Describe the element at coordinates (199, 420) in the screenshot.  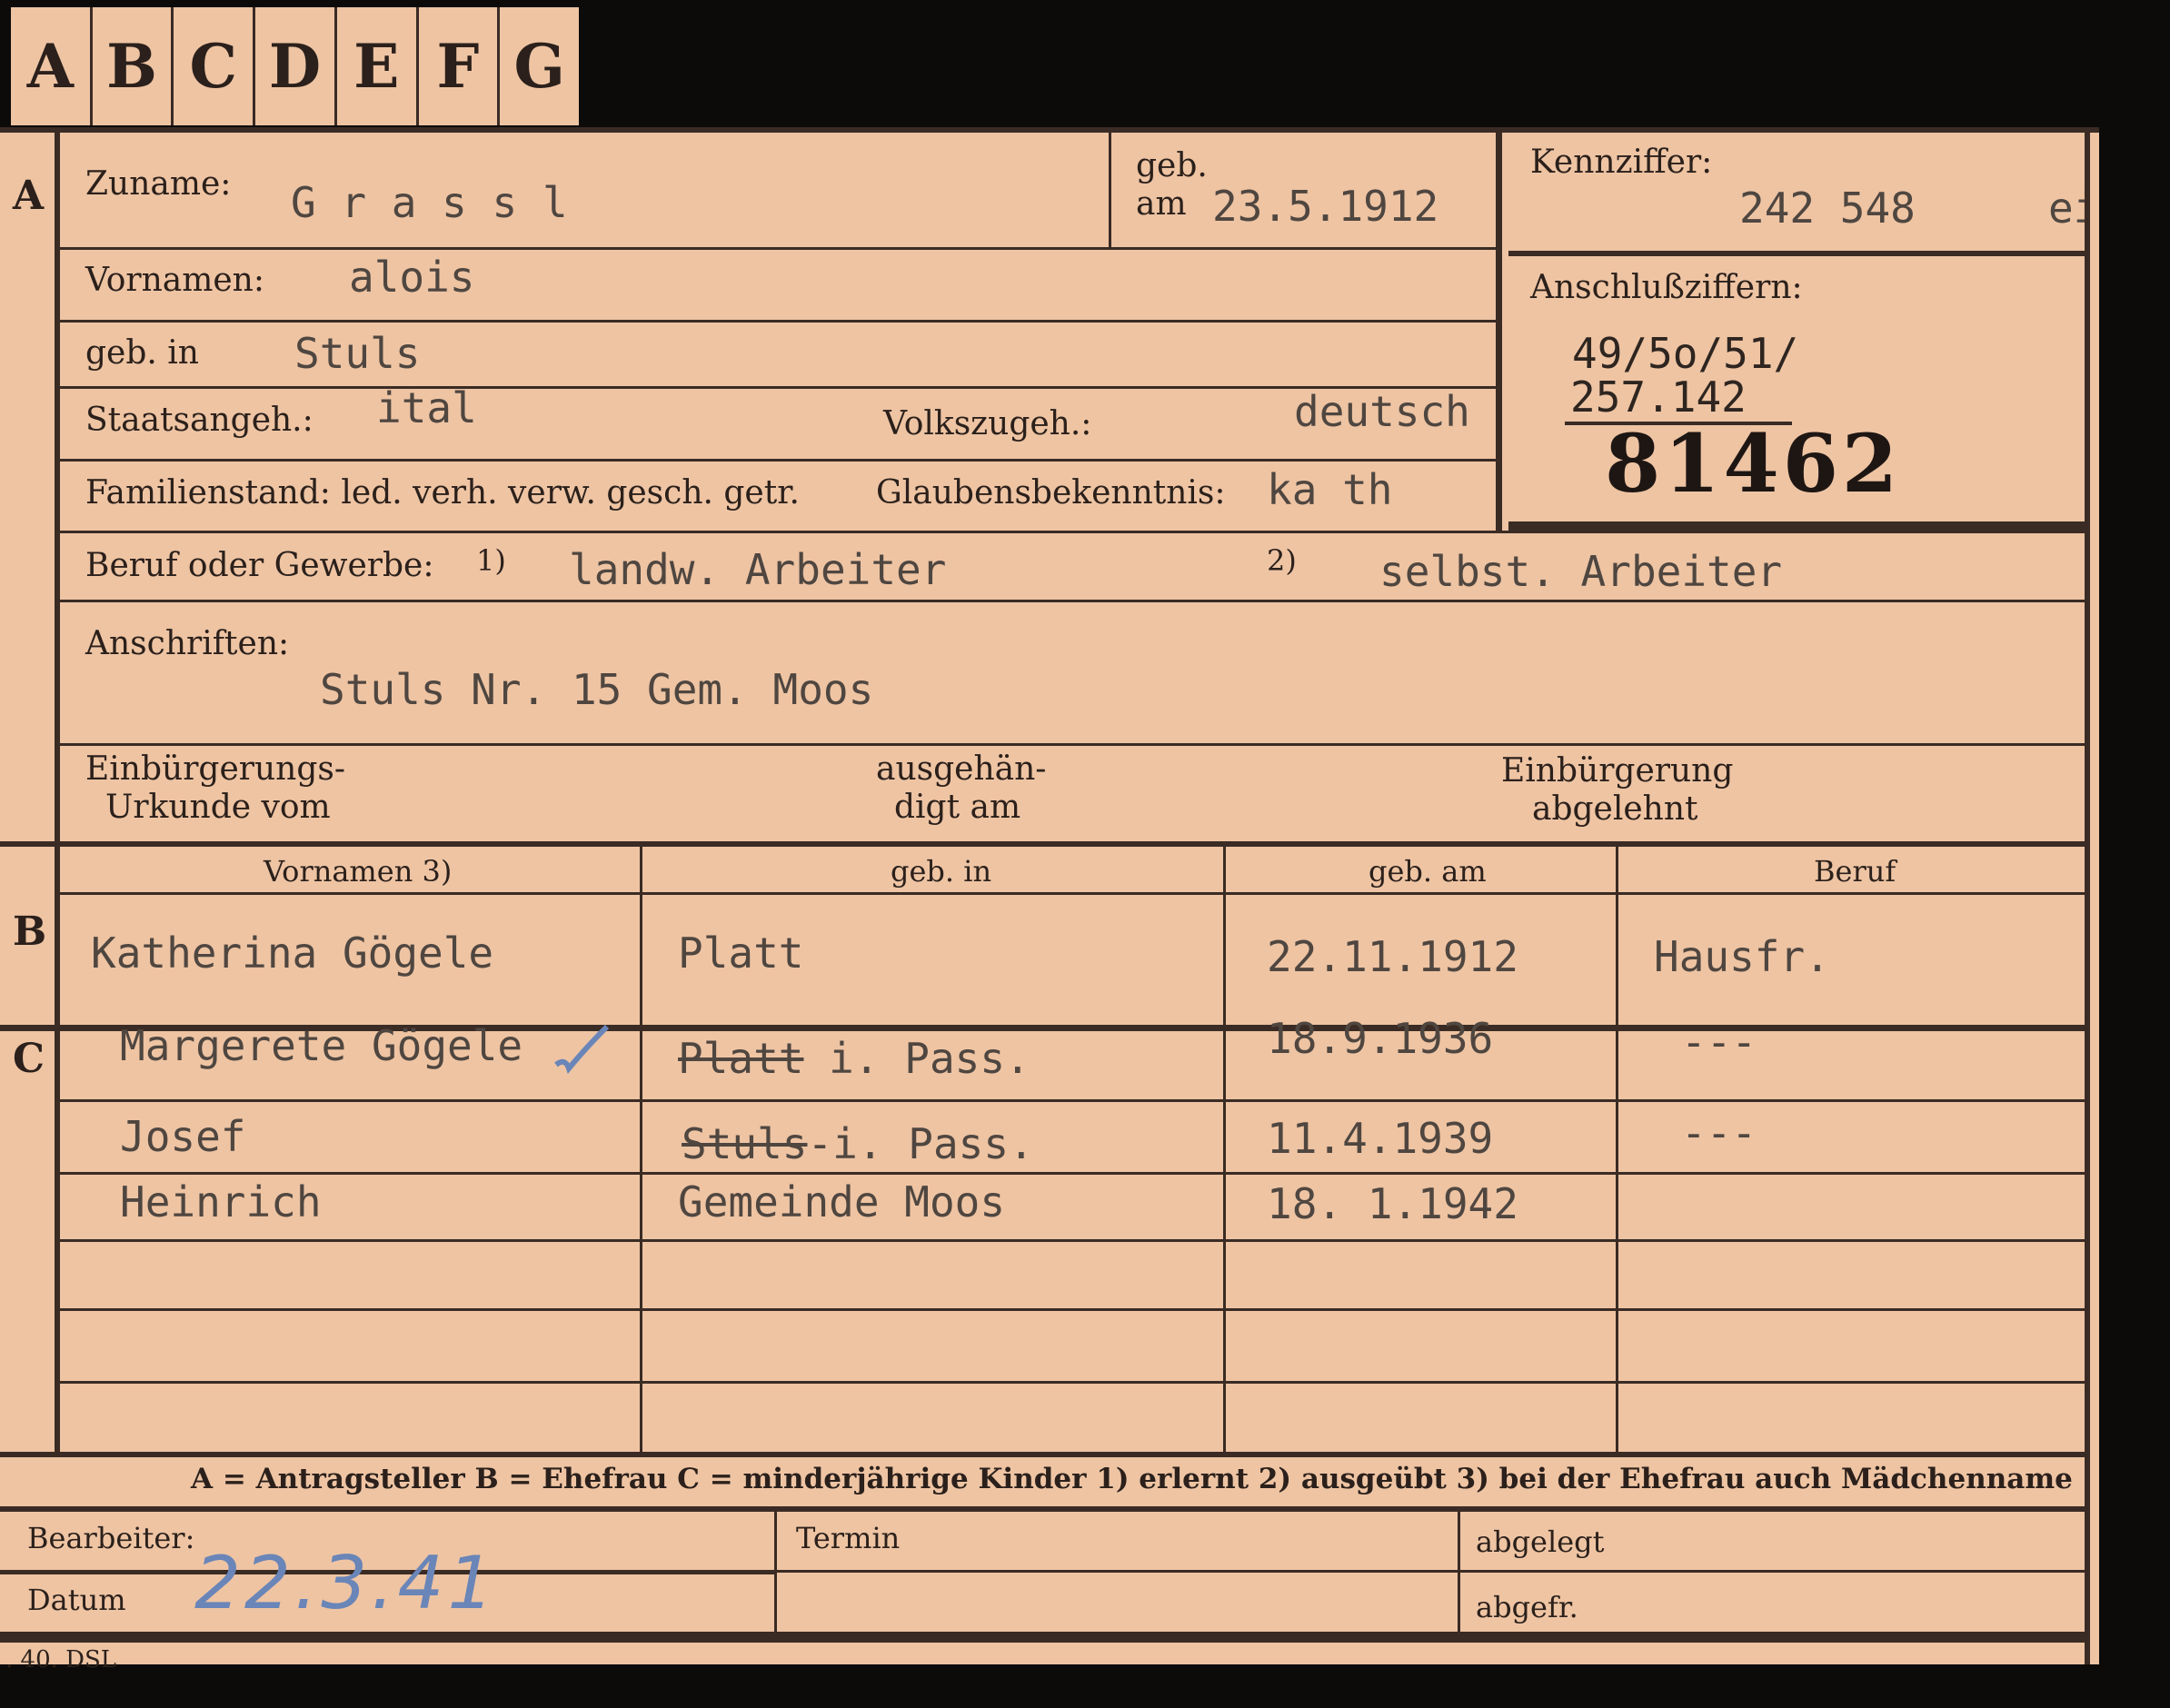
I see `citizenship-label: Staatsangeh.:` at that location.